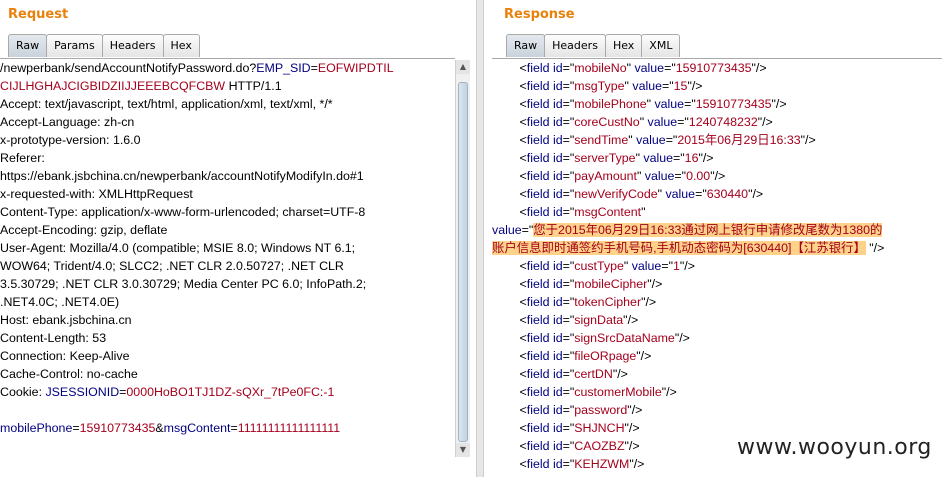 The width and height of the screenshot is (942, 477). Describe the element at coordinates (36, 428) in the screenshot. I see `request-token: mobilePhone` at that location.